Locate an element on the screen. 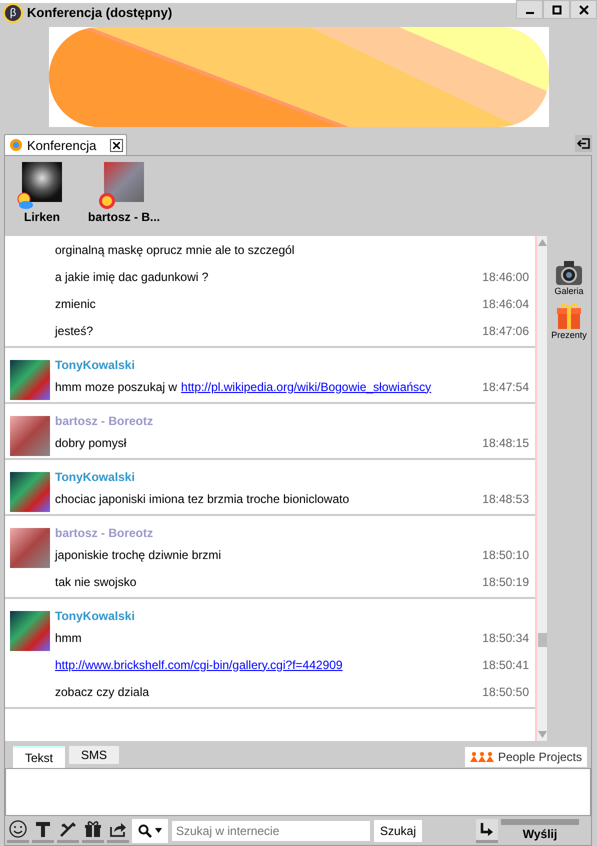 The height and width of the screenshot is (846, 597). share-arrow-icon is located at coordinates (118, 829).